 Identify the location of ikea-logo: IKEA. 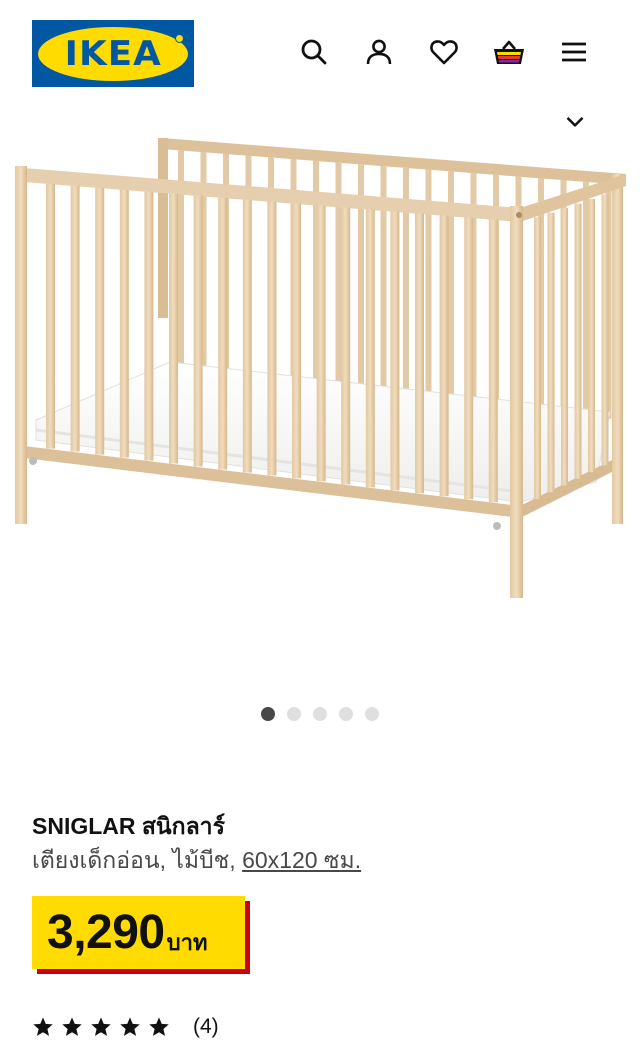
(113, 53).